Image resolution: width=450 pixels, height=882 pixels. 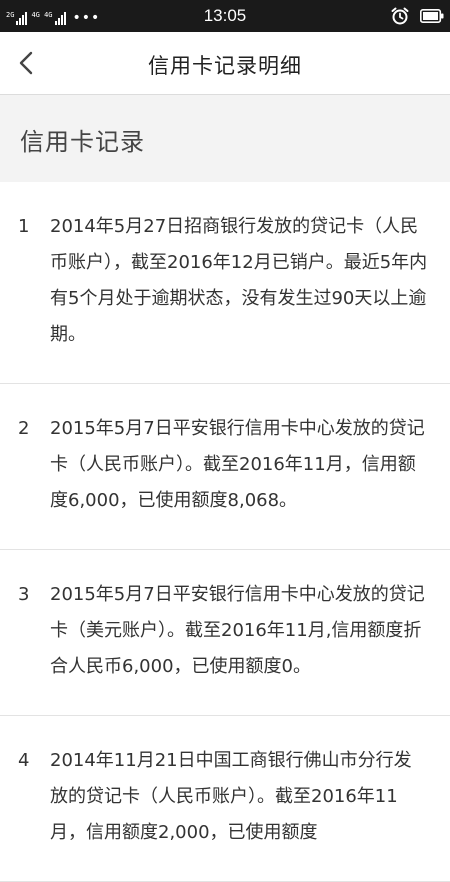 I want to click on navigation-bar: 信用卡记录明细, so click(x=225, y=63).